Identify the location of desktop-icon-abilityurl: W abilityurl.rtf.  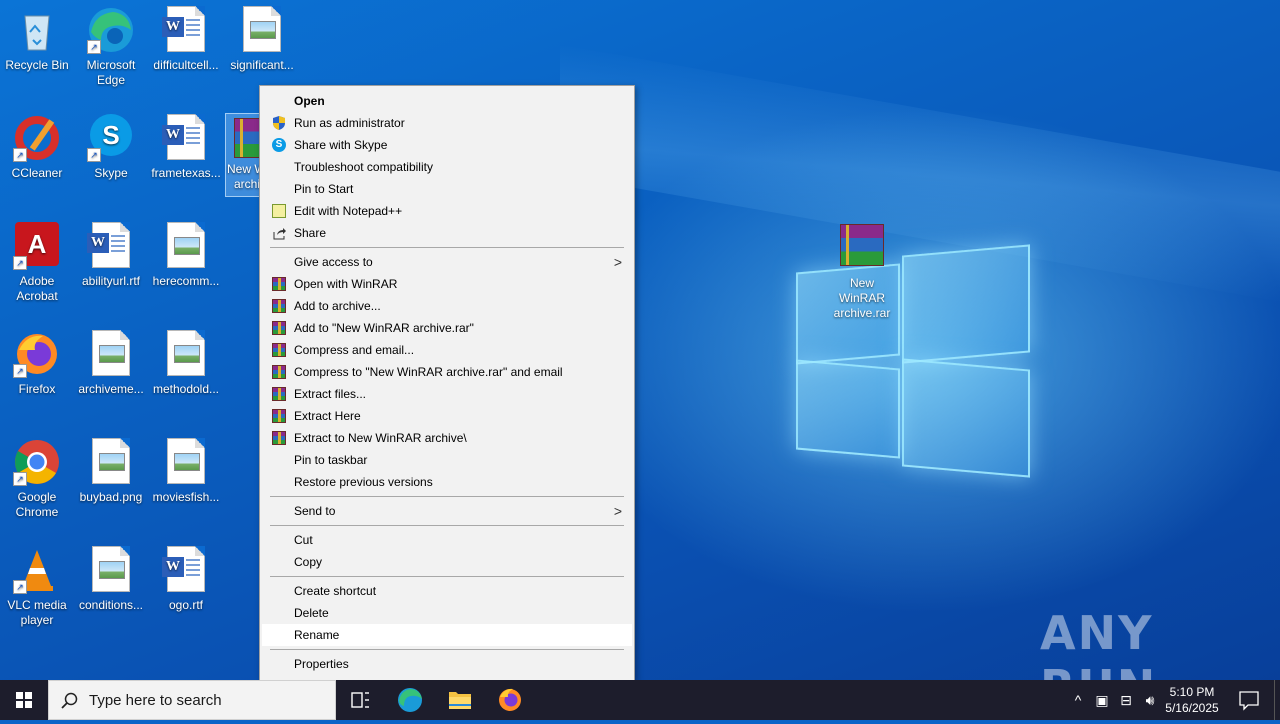
(111, 255).